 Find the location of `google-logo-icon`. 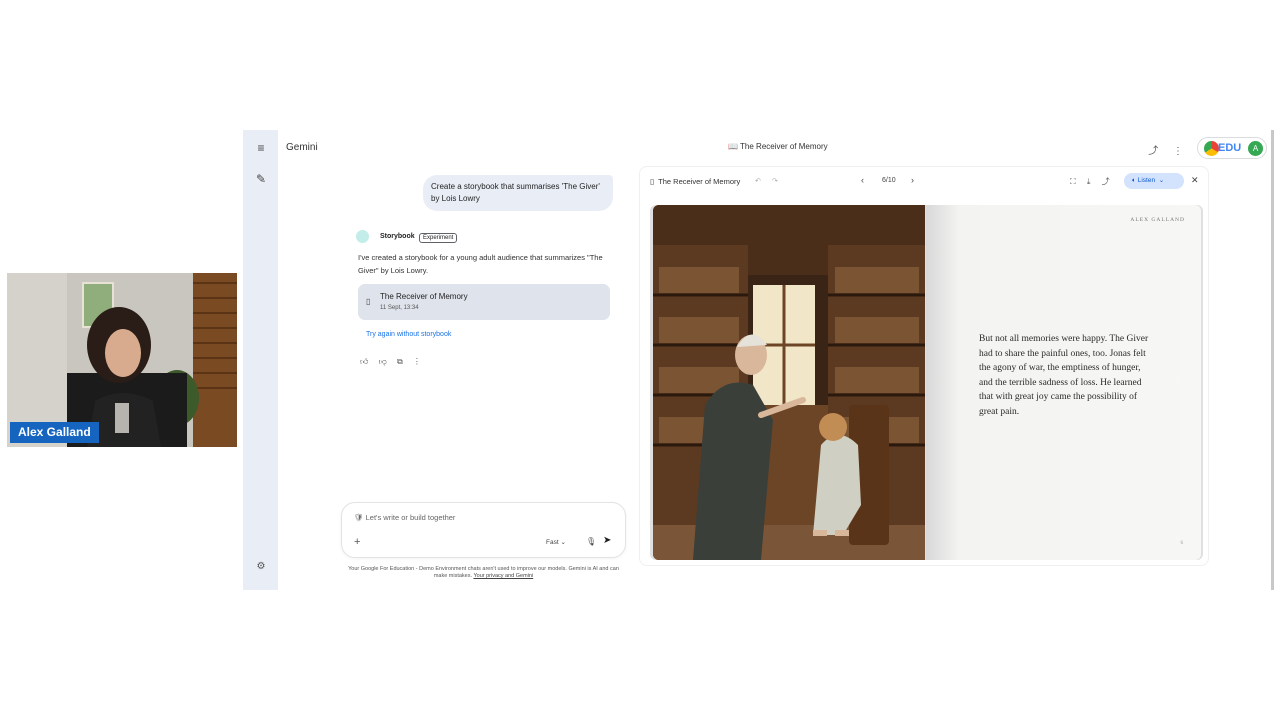

google-logo-icon is located at coordinates (1211, 148).